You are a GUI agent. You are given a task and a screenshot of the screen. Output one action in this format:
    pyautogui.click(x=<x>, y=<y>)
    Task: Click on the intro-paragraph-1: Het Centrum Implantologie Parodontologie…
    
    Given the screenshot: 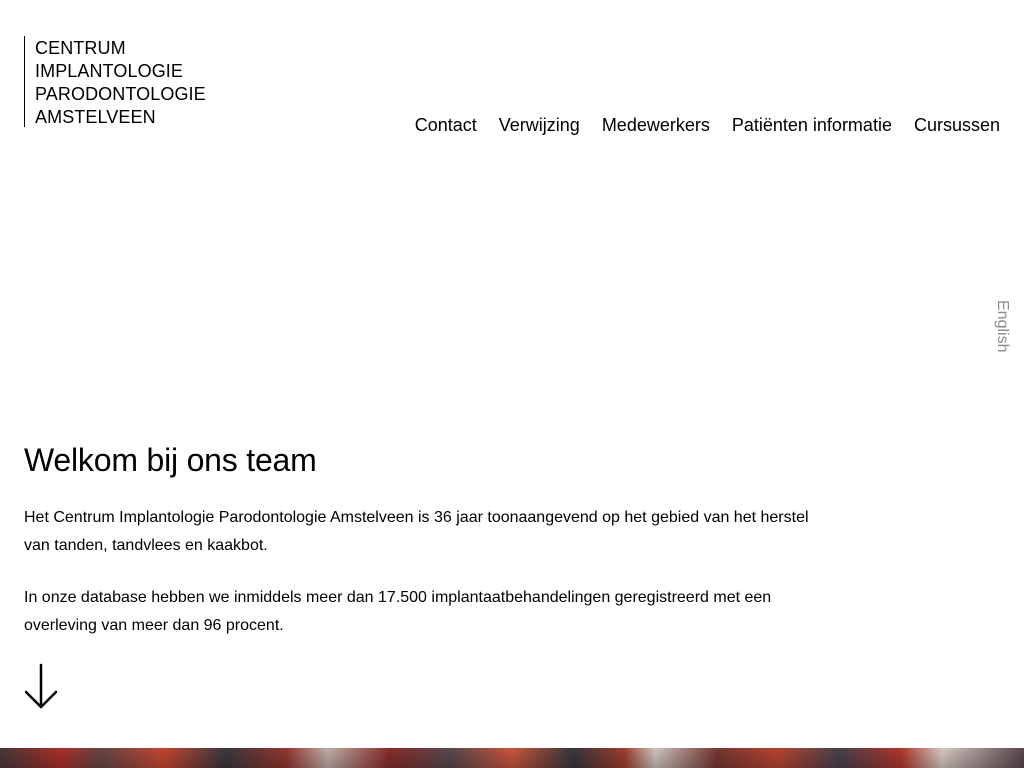 What is the action you would take?
    pyautogui.click(x=416, y=531)
    